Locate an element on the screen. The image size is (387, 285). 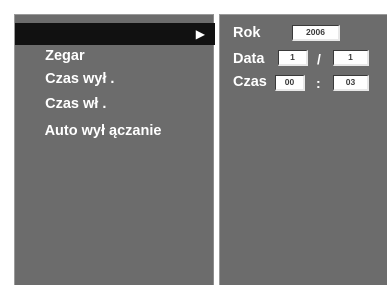
day-field: 1 is located at coordinates (293, 58).